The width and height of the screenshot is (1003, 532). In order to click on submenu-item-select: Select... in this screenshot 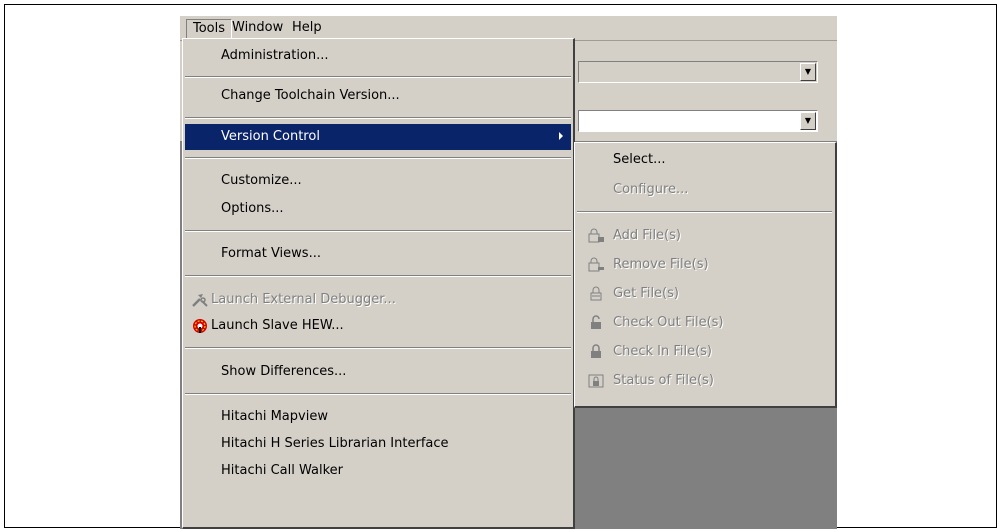, I will do `click(704, 160)`.